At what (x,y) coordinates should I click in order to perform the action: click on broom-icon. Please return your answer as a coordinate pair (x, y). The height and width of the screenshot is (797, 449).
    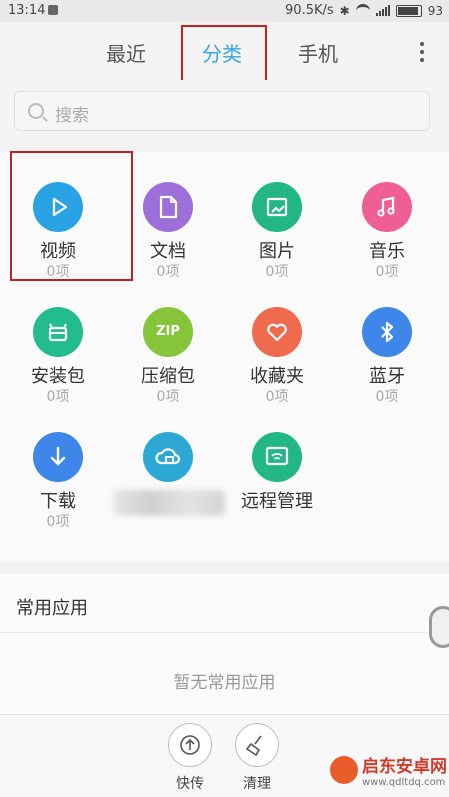
    Looking at the image, I should click on (257, 745).